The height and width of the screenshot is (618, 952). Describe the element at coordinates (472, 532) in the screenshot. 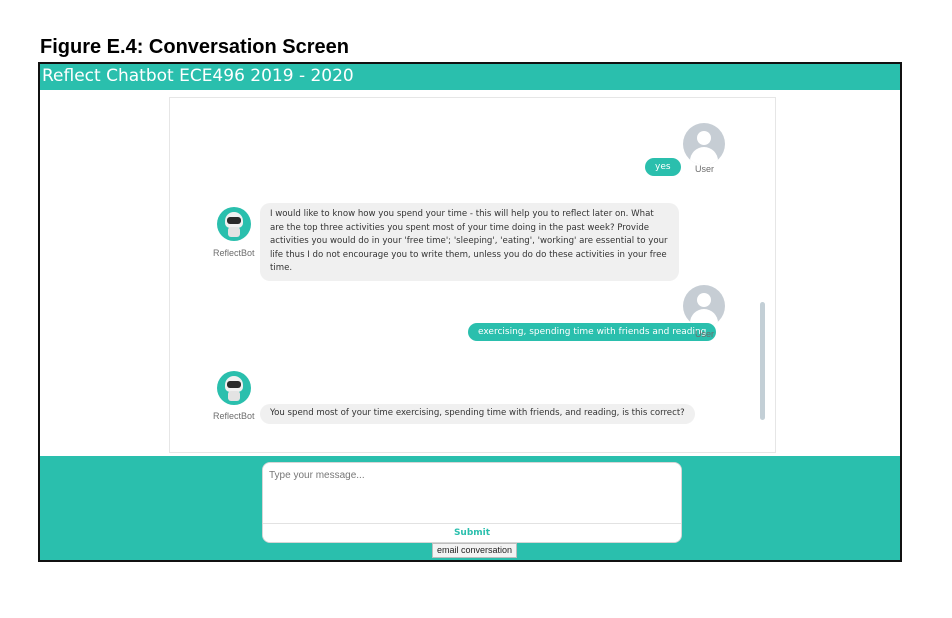

I see `submit-button: Submit` at that location.